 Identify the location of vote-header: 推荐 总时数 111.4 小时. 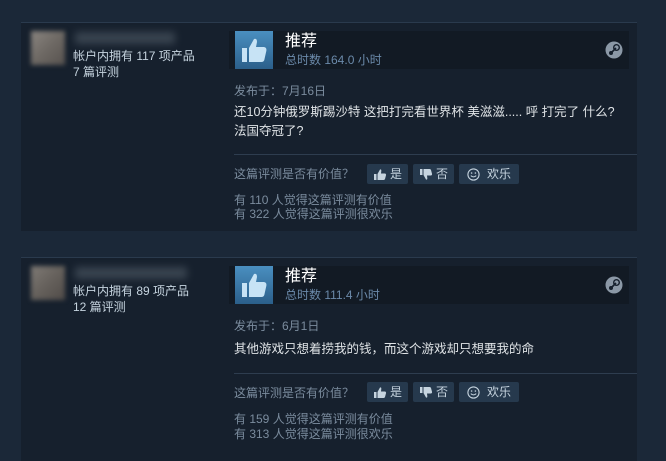
(429, 285).